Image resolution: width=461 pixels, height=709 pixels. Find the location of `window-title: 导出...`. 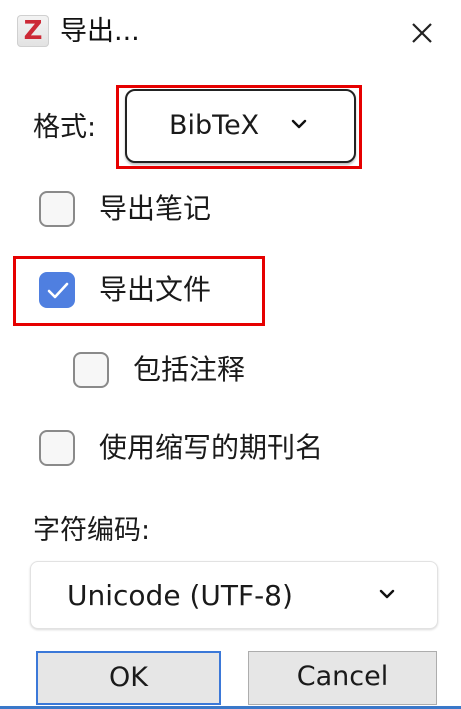

window-title: 导出... is located at coordinates (100, 31).